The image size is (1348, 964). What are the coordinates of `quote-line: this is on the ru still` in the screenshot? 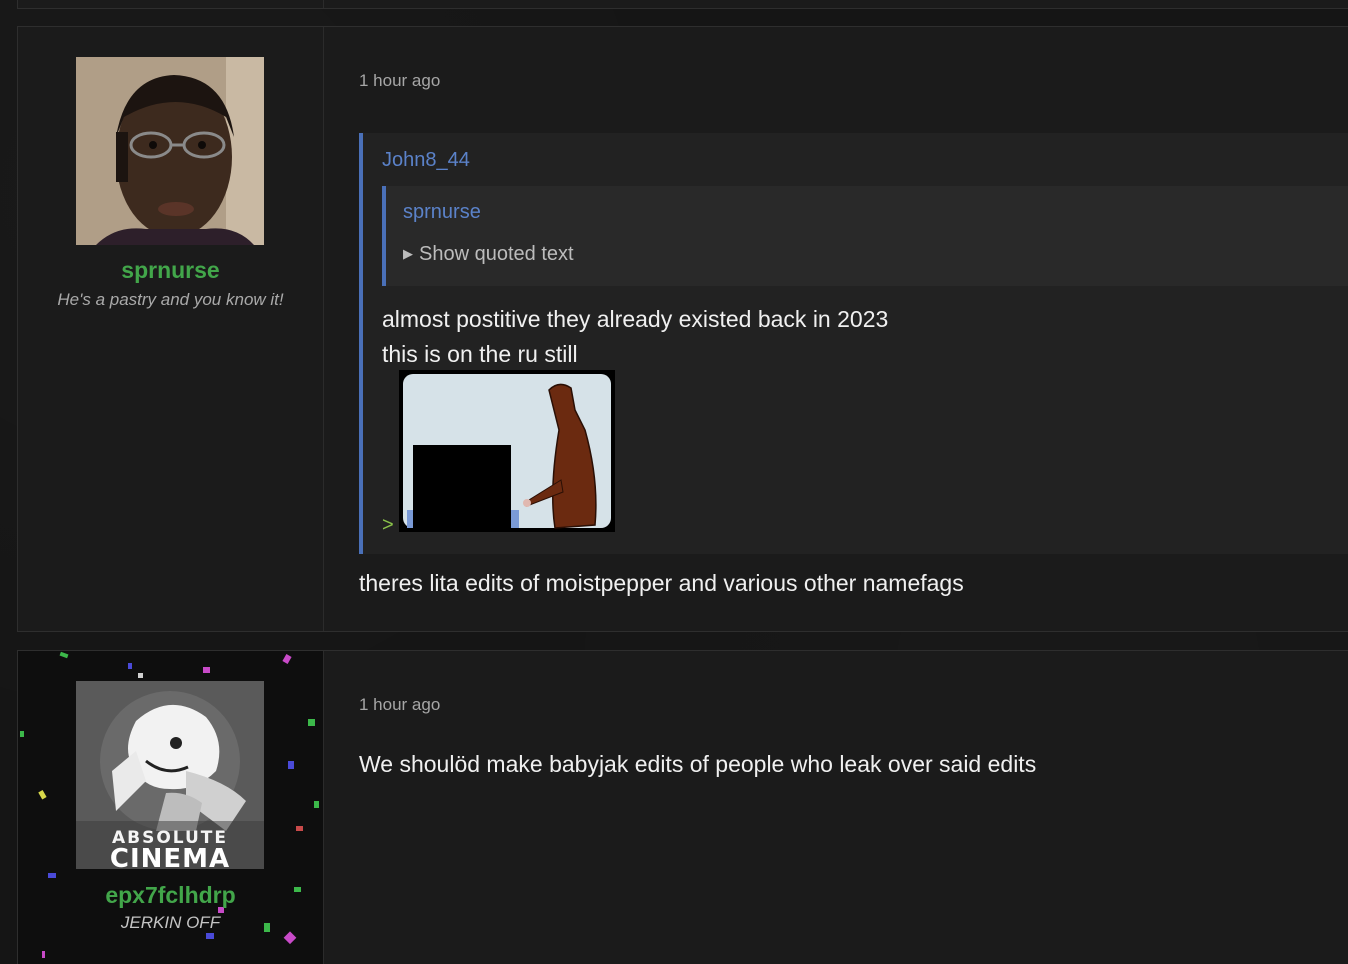 It's located at (480, 354).